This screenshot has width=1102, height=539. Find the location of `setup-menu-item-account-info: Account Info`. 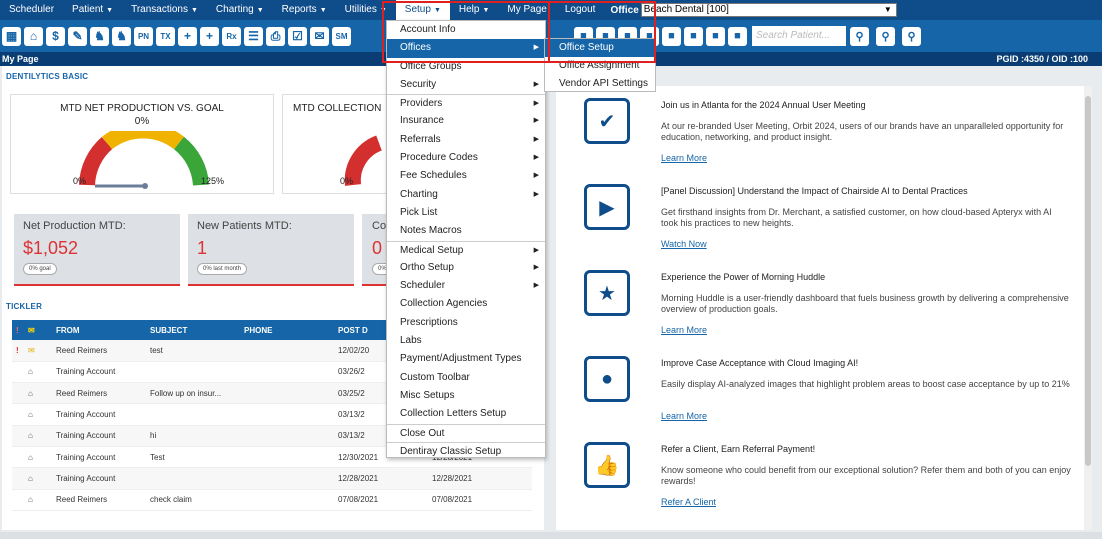

setup-menu-item-account-info: Account Info is located at coordinates (466, 30).